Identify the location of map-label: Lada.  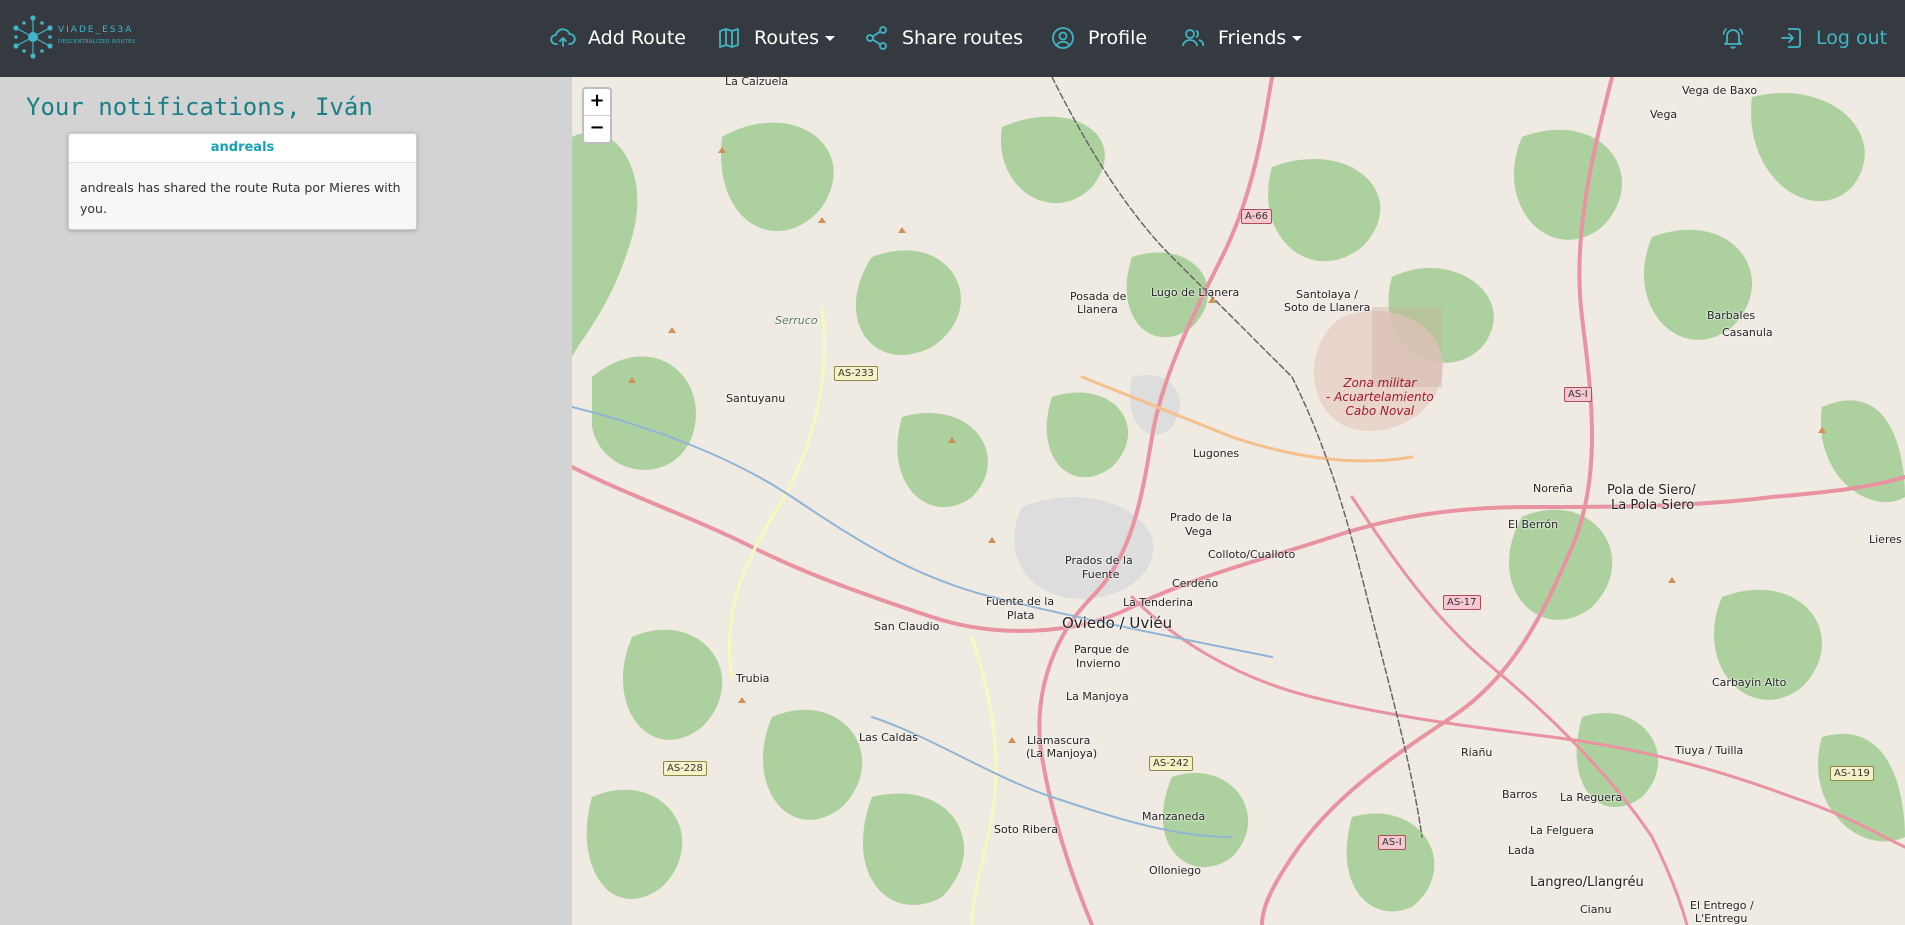
(1521, 850).